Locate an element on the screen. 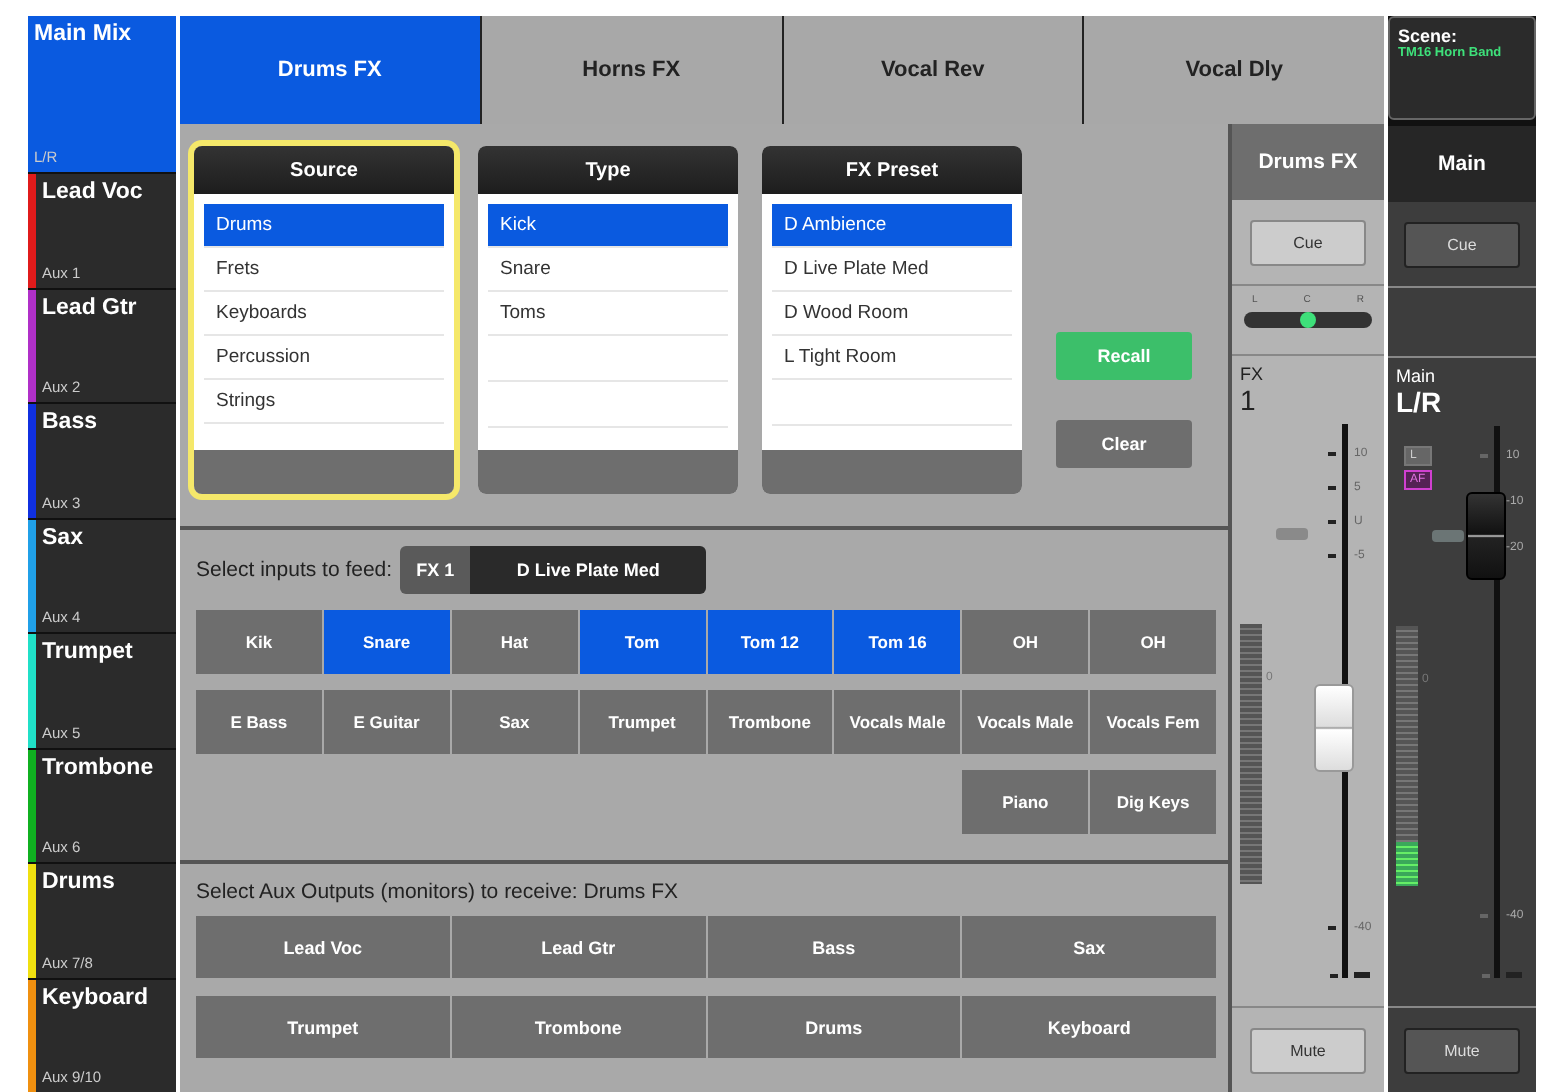 The image size is (1552, 1092). list-title: Type is located at coordinates (608, 170).